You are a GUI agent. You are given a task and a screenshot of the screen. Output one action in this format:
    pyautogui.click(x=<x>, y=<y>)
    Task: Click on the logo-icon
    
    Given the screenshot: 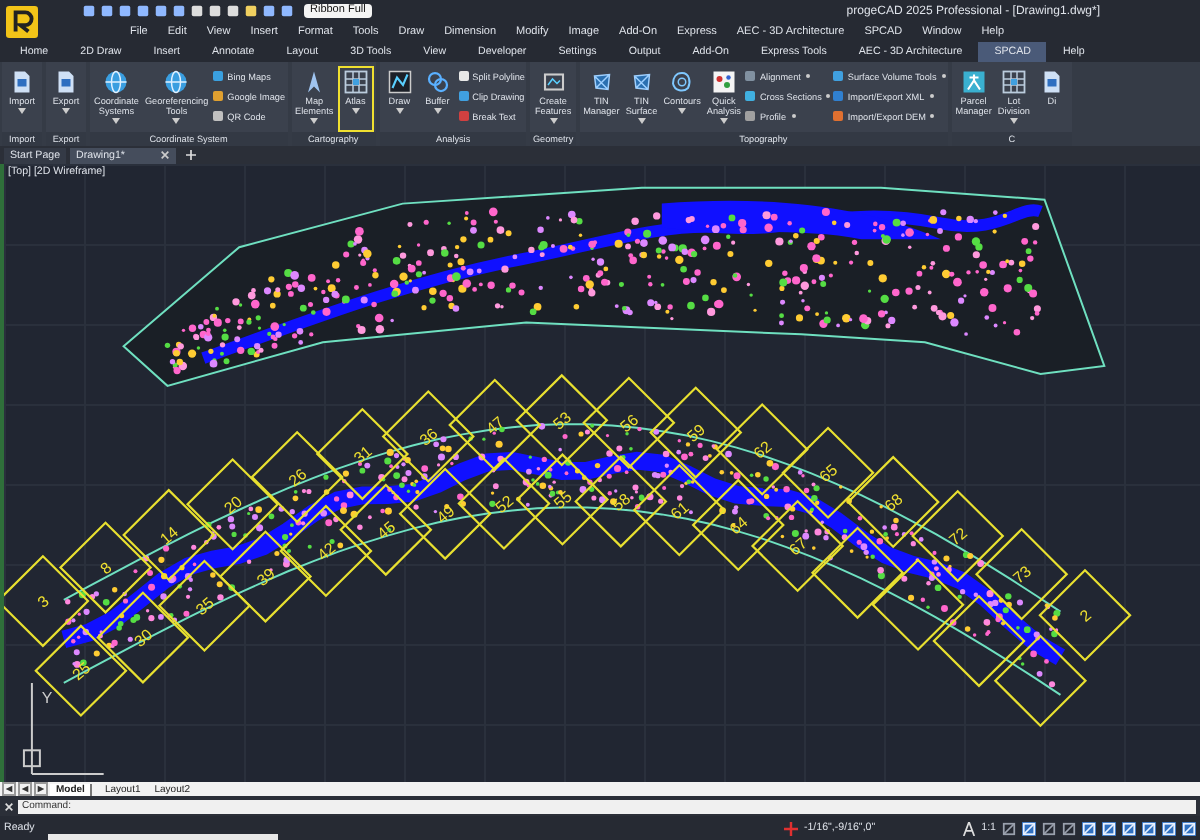 What is the action you would take?
    pyautogui.click(x=22, y=21)
    